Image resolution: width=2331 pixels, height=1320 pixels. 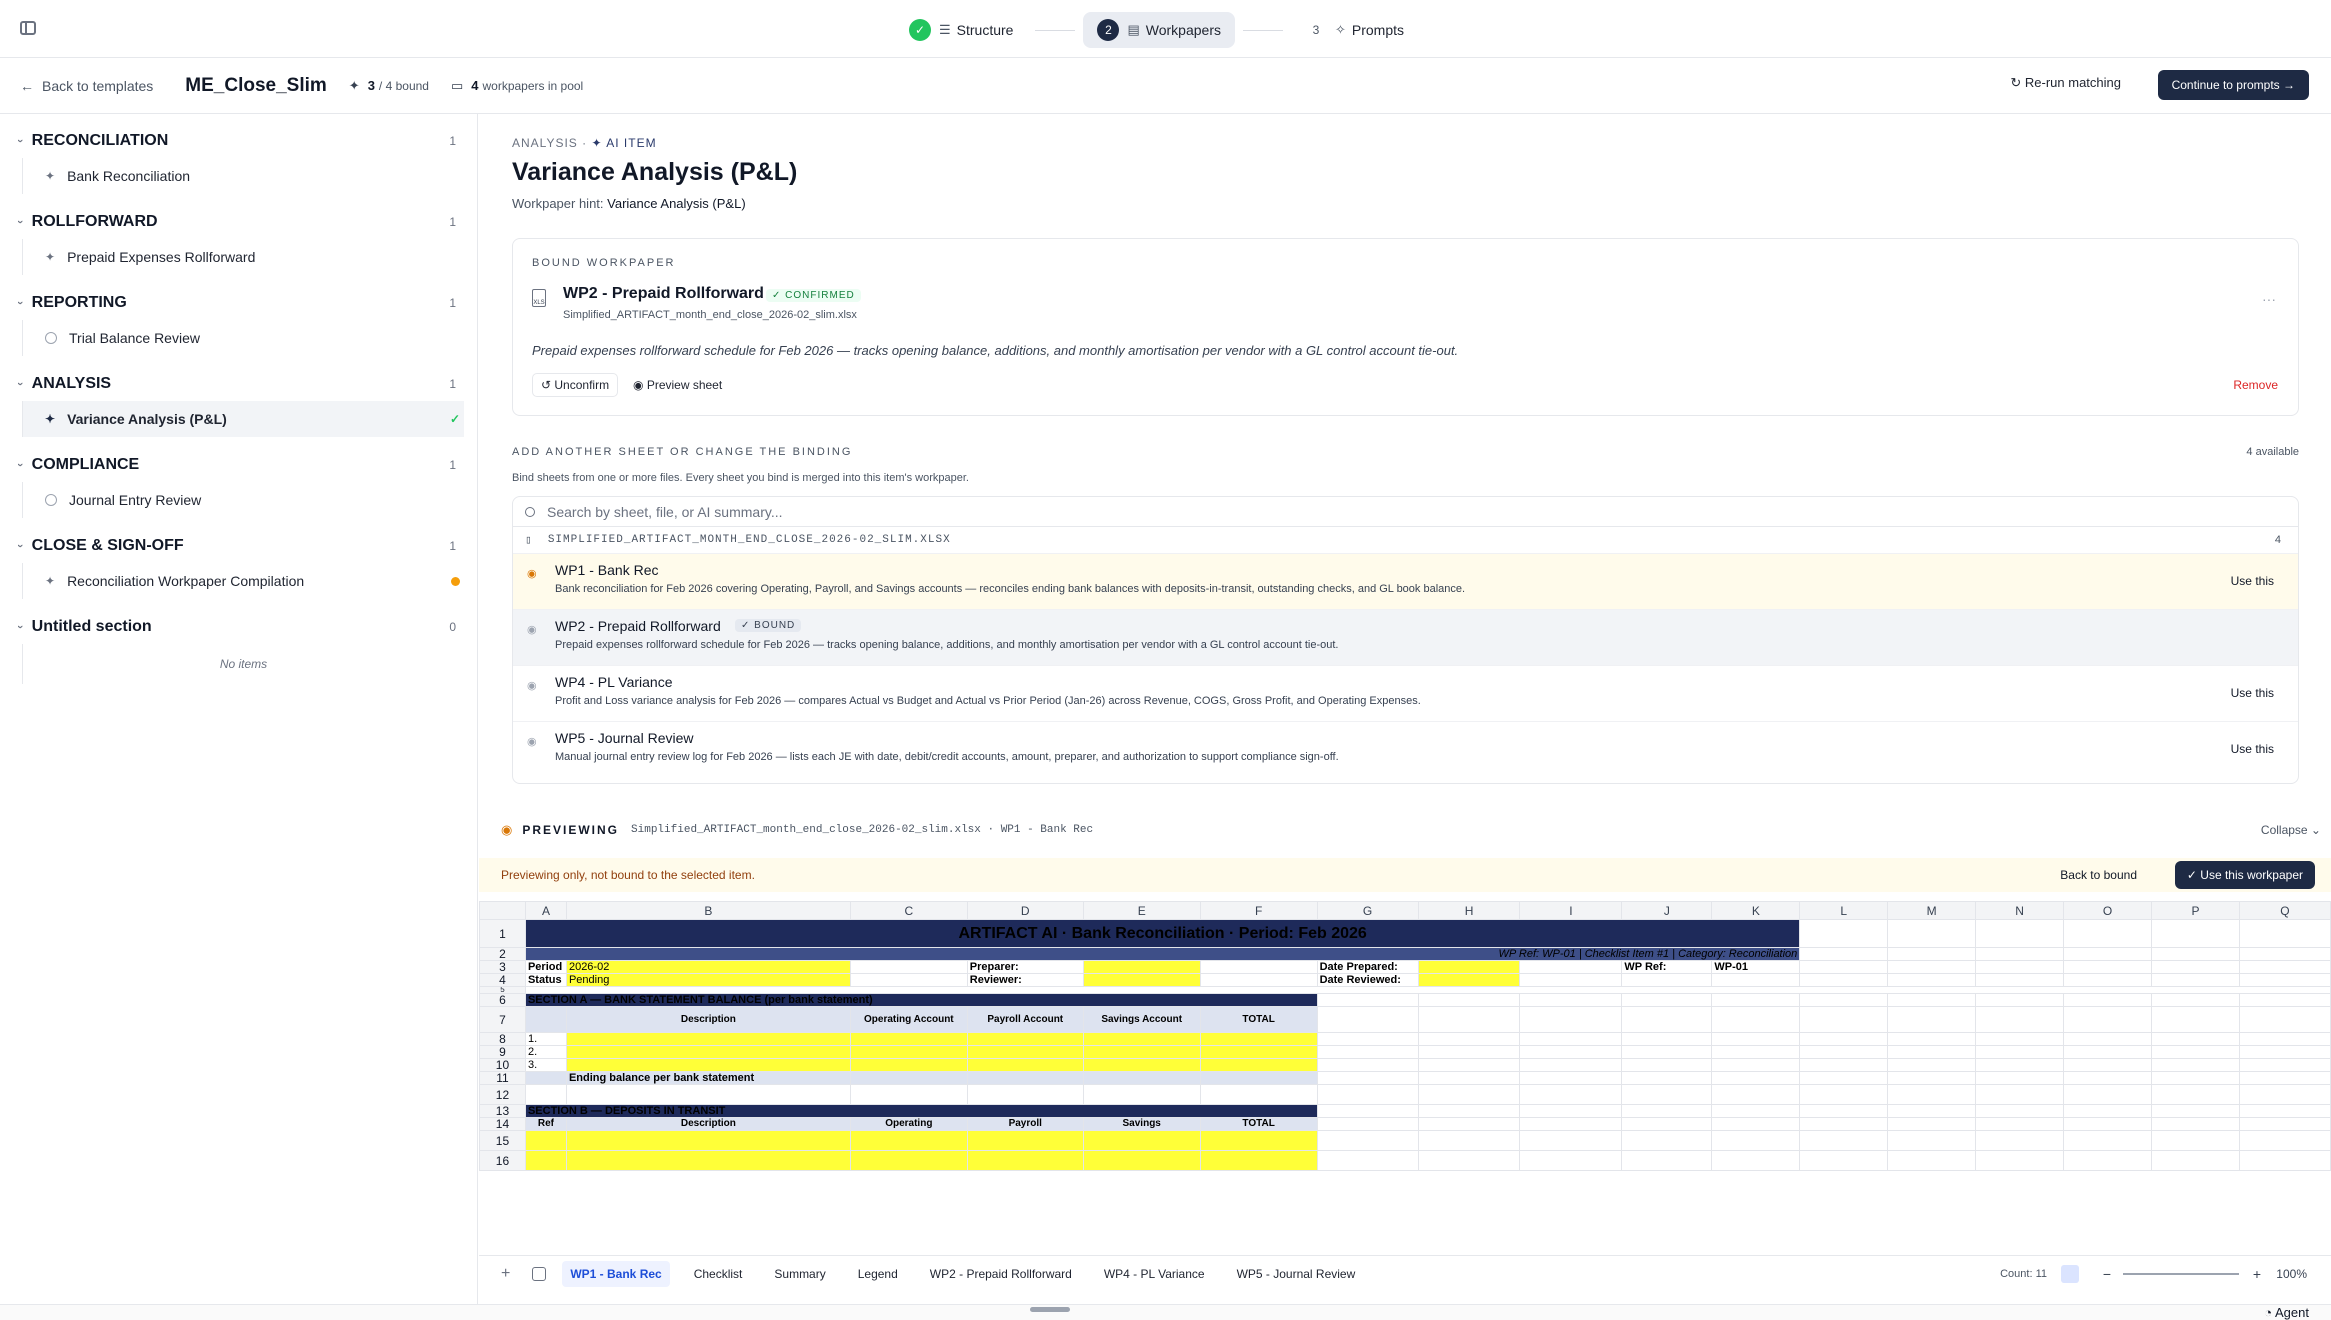 What do you see at coordinates (502, 1065) in the screenshot?
I see `row-header: 10` at bounding box center [502, 1065].